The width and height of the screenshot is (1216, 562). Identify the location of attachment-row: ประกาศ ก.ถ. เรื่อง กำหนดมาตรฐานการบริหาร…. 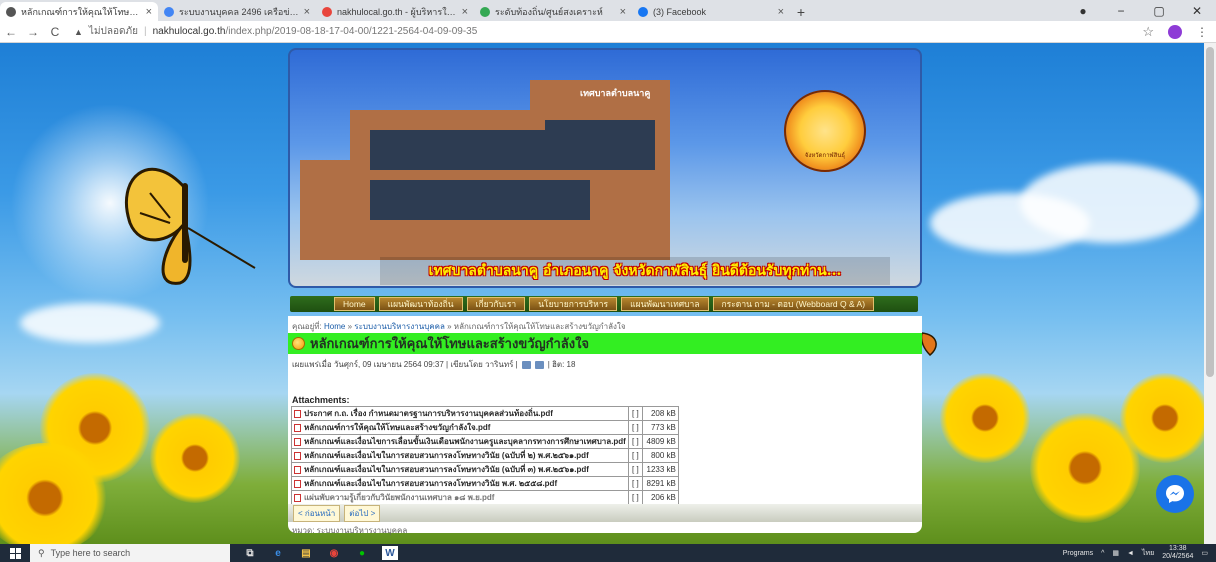
(485, 413).